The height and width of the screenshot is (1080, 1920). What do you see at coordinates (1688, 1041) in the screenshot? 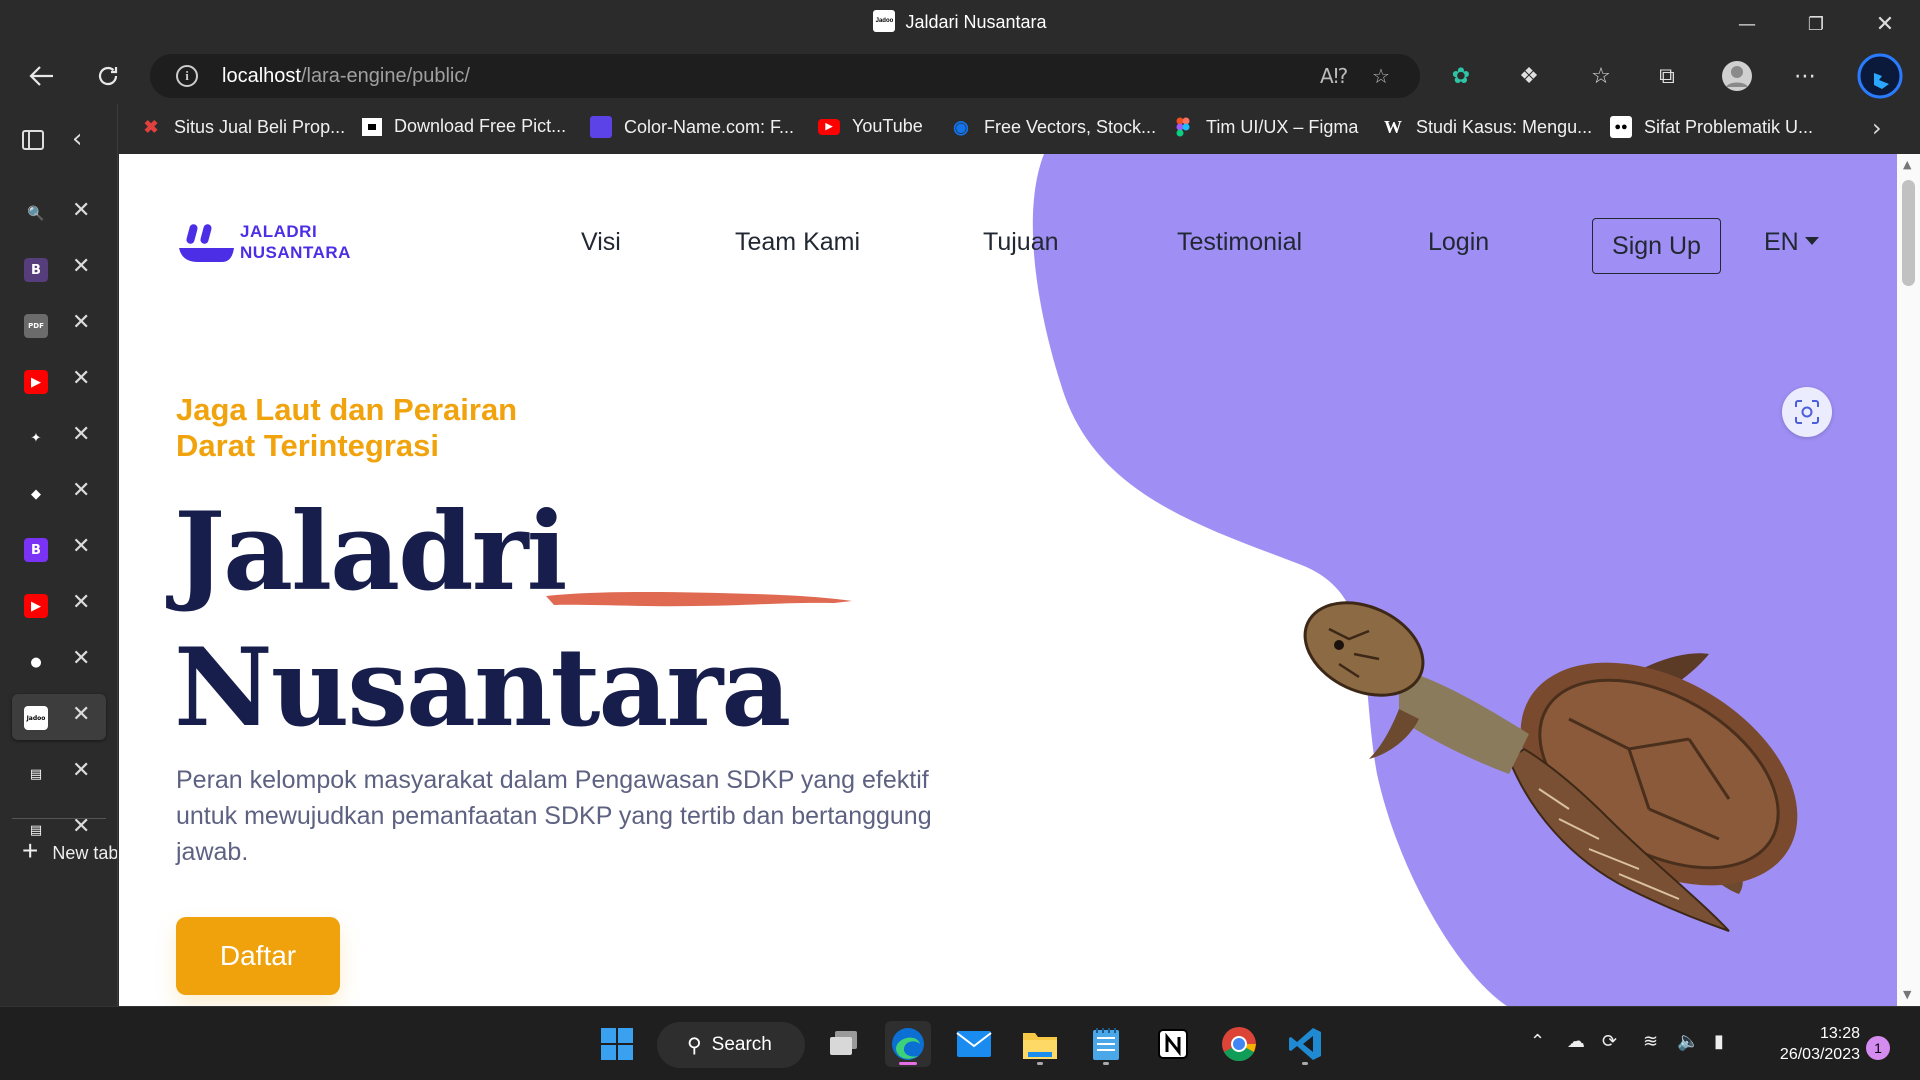
I see `volume-icon: 🔈` at bounding box center [1688, 1041].